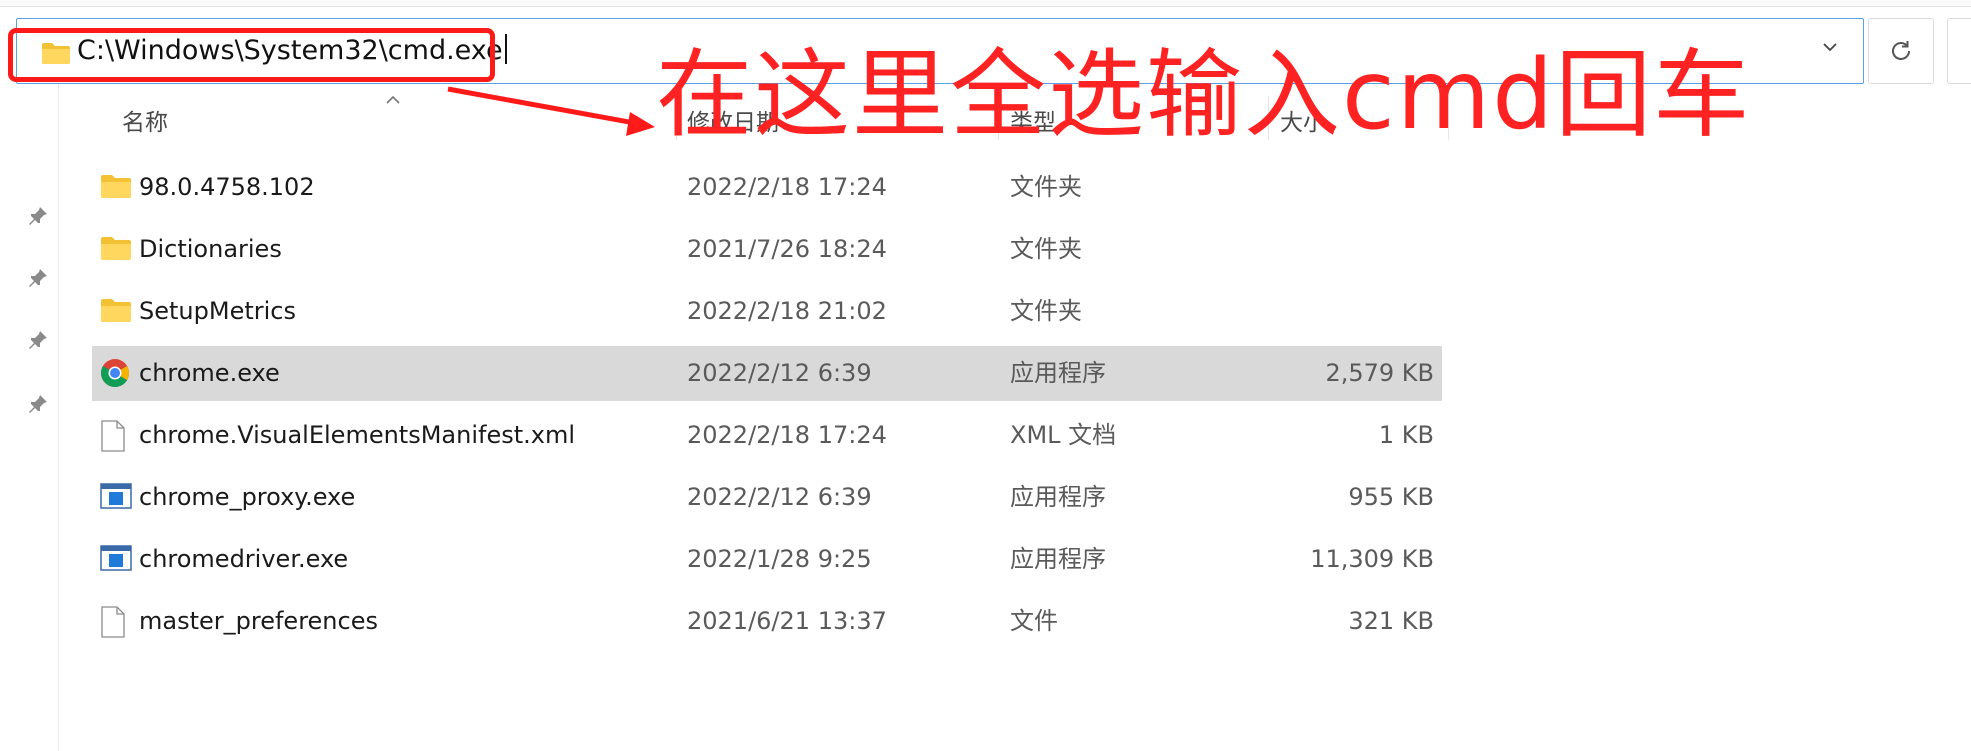 The image size is (1971, 751). What do you see at coordinates (244, 559) in the screenshot?
I see `file-name: chromedriver.exe` at bounding box center [244, 559].